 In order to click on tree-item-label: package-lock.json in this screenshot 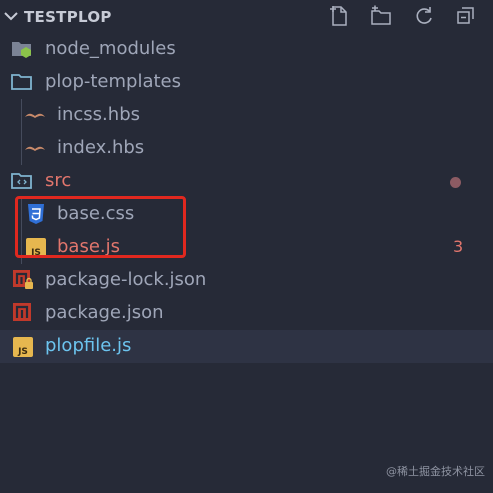, I will do `click(126, 279)`.